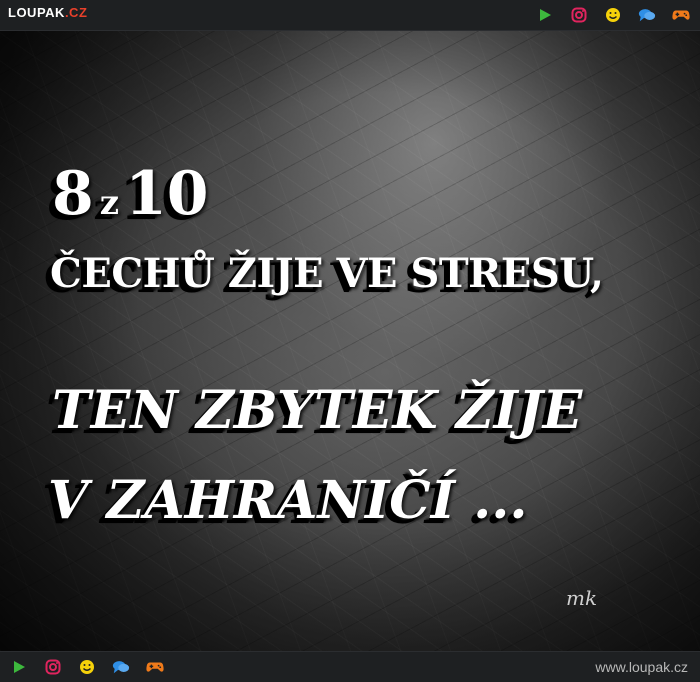 The image size is (700, 682). I want to click on site-url-link: www.loupak.cz, so click(641, 667).